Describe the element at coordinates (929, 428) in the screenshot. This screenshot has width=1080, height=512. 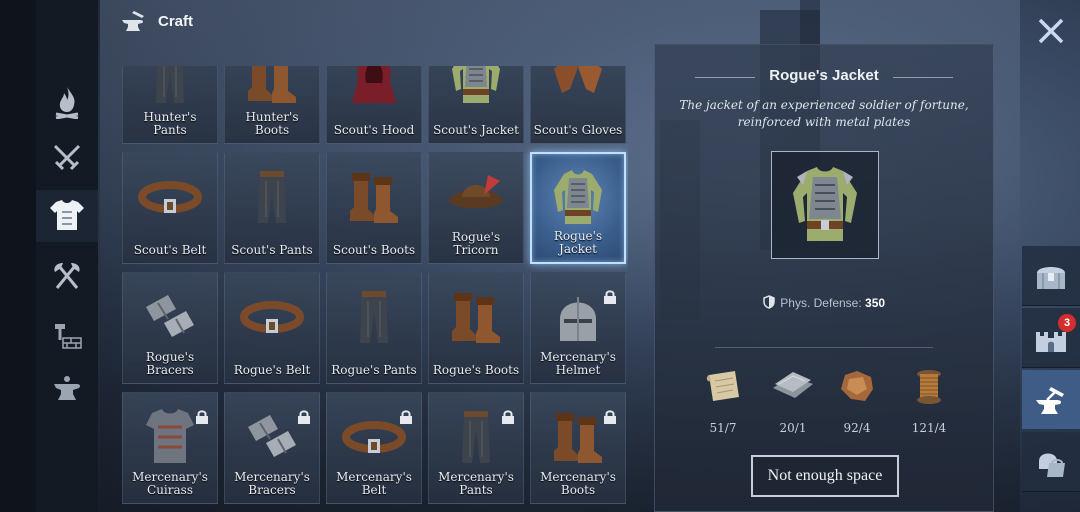
I see `material-count: 121/4` at that location.